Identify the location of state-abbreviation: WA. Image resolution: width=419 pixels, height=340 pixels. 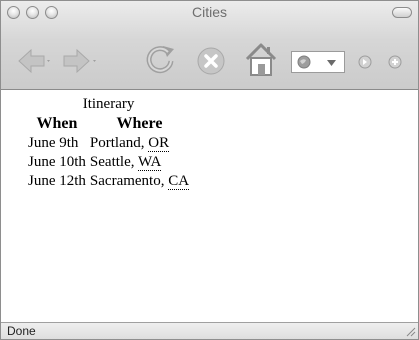
(149, 162).